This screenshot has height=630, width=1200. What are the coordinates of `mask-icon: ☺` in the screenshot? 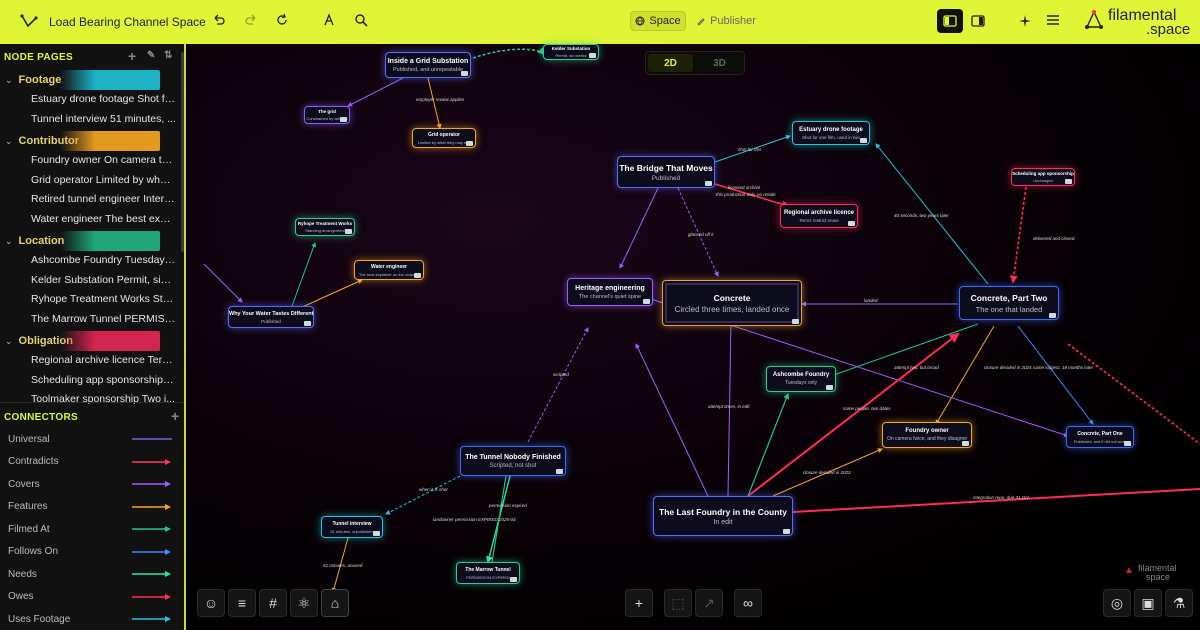 It's located at (211, 603).